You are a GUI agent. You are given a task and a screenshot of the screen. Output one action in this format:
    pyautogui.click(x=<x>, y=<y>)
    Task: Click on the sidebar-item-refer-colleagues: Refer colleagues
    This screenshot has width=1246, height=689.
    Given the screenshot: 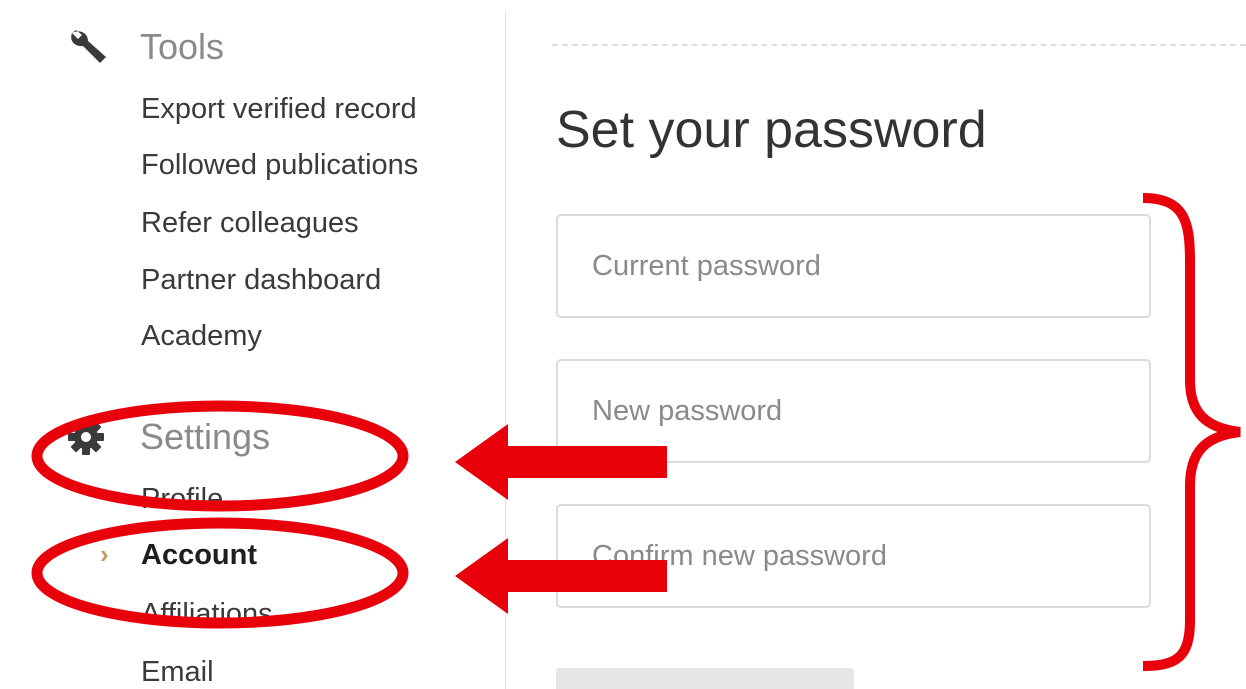 What is the action you would take?
    pyautogui.click(x=250, y=223)
    